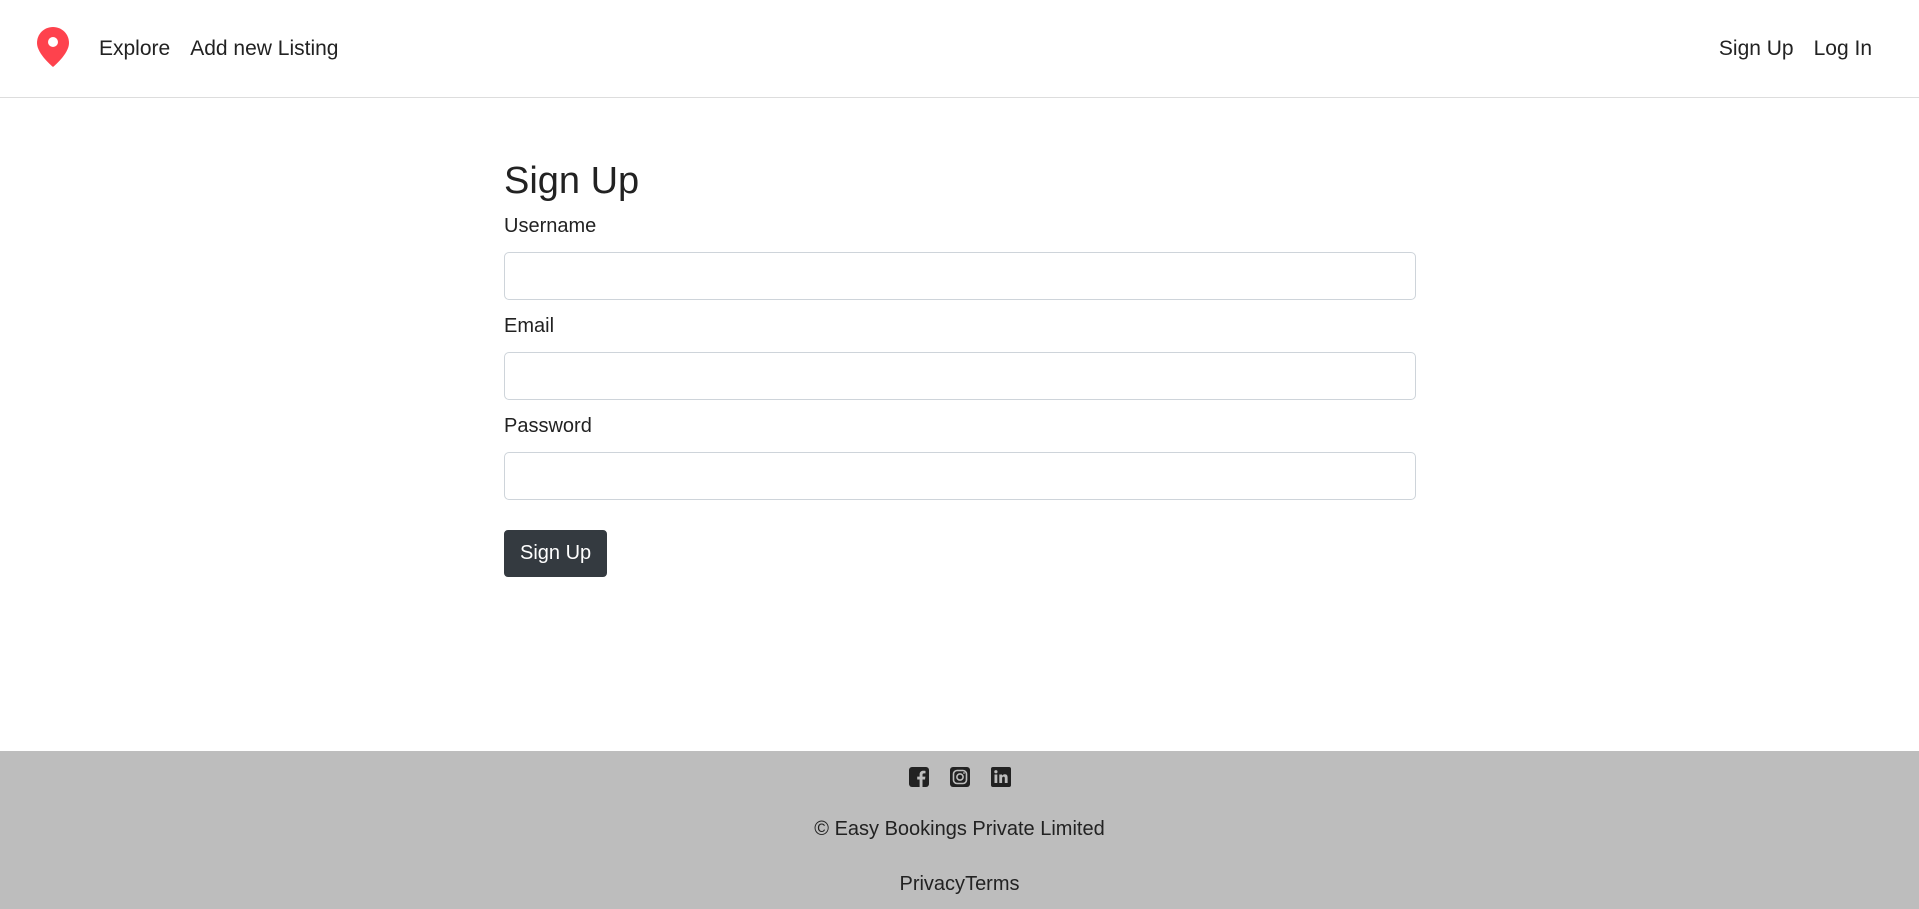  I want to click on navbar: Explore Add new Listing Sign Up Log In, so click(959, 49).